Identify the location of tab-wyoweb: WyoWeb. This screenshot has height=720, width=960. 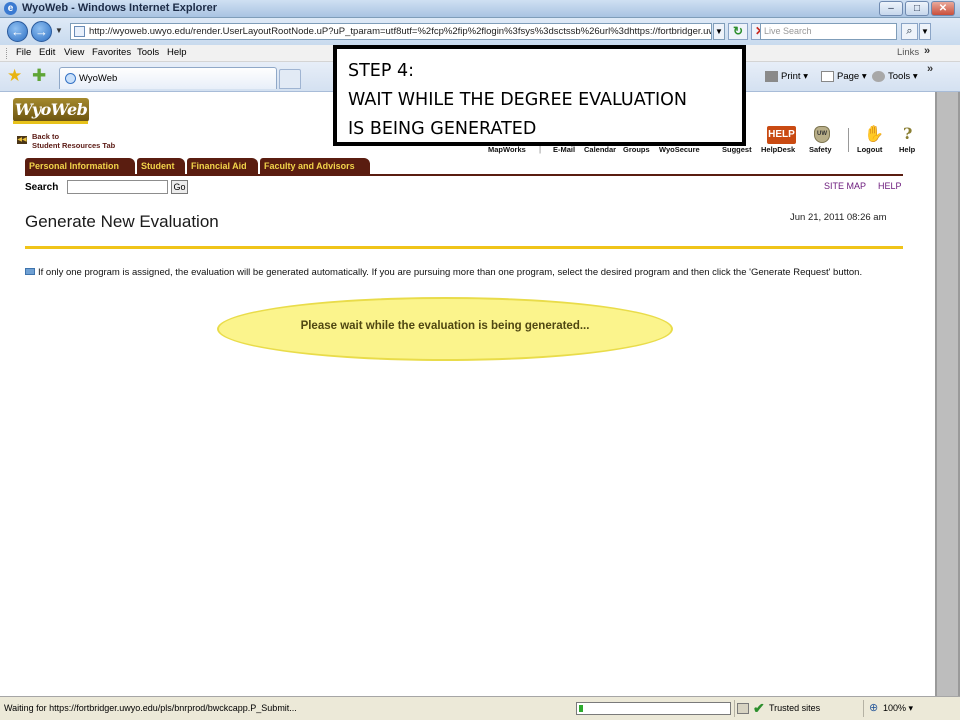
(168, 78).